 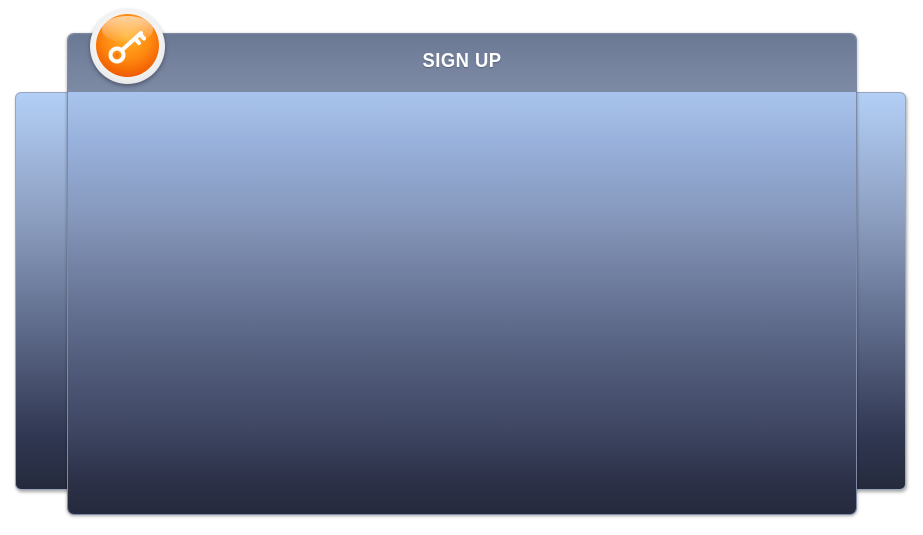 I want to click on panel-title: SIGN UP, so click(x=462, y=61).